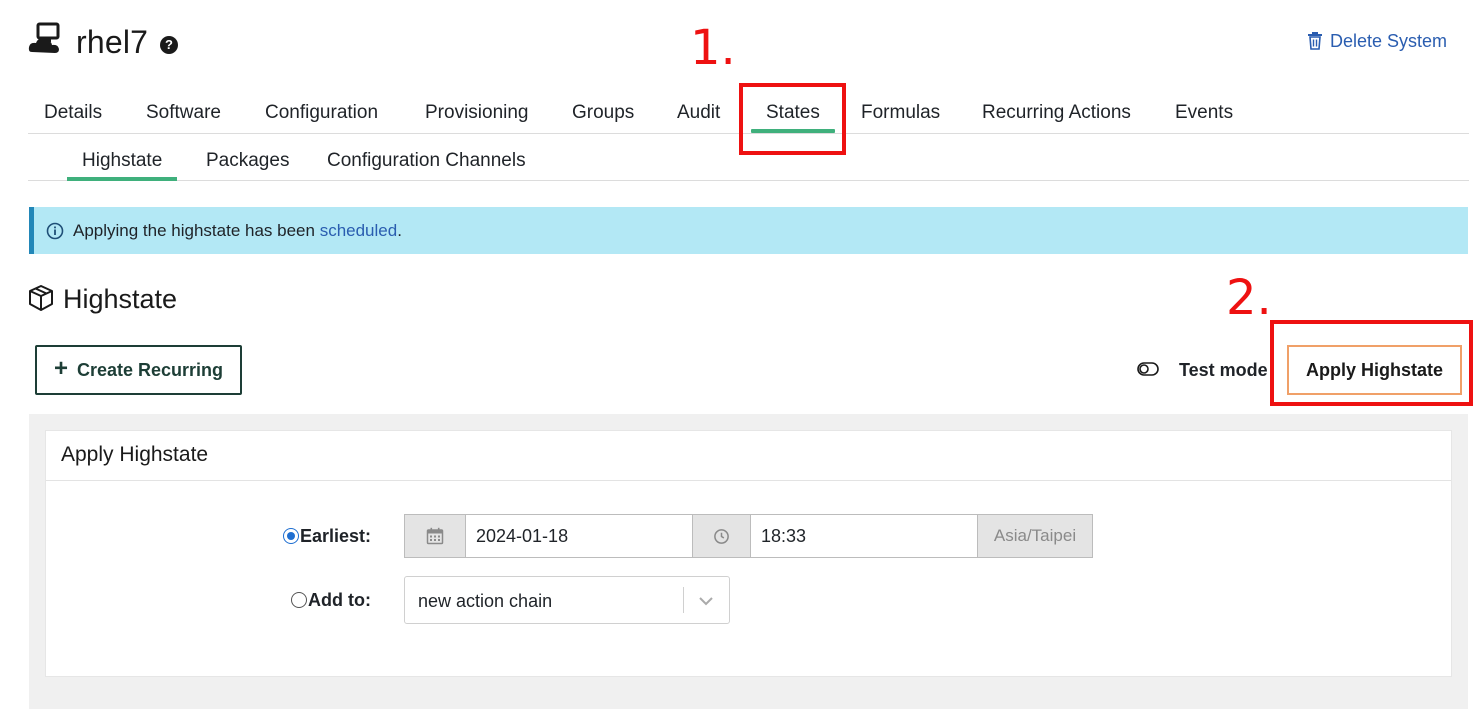 The height and width of the screenshot is (709, 1479). Describe the element at coordinates (1034, 536) in the screenshot. I see `timezone-label: Asia/Taipei` at that location.